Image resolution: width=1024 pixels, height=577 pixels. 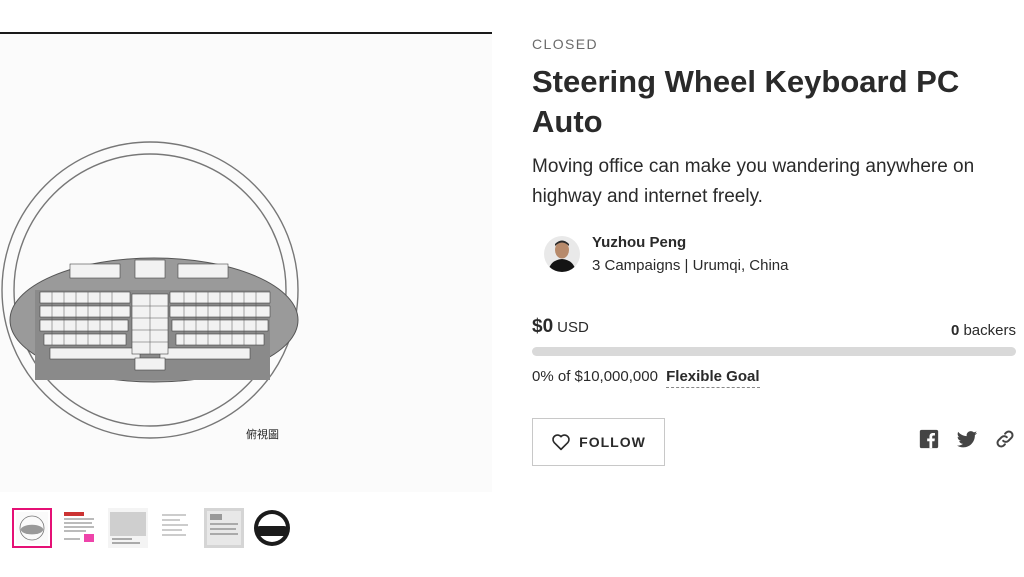 I want to click on facebook-icon, so click(x=929, y=439).